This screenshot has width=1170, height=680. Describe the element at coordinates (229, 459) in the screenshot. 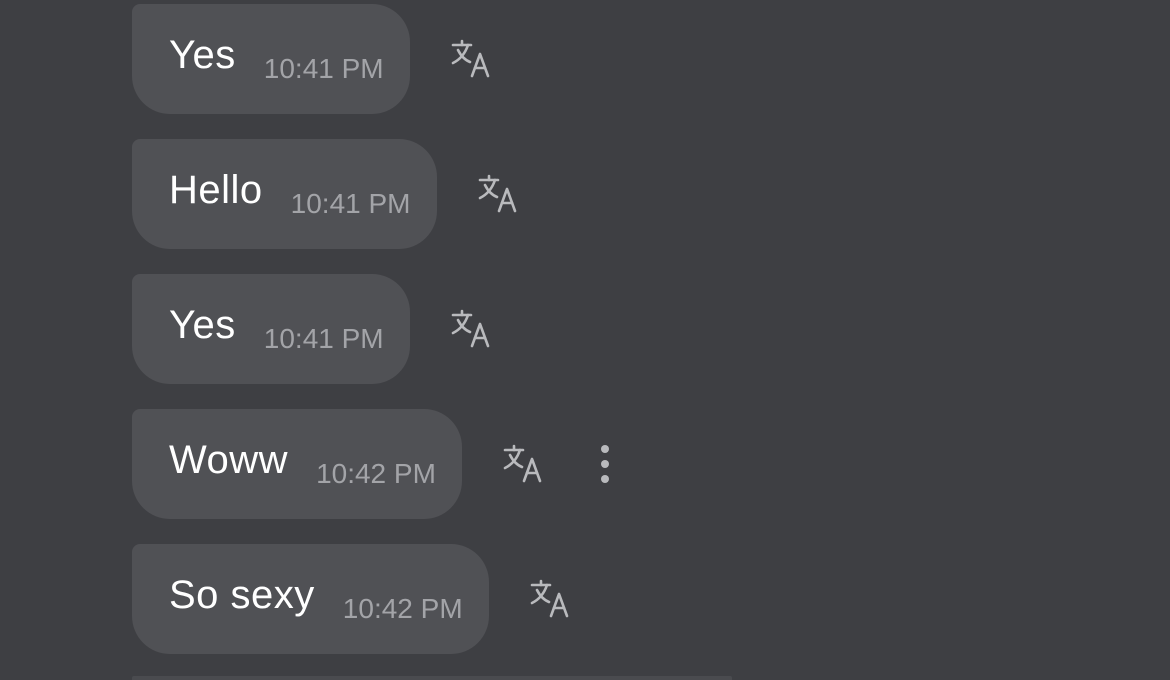

I see `message-text: Woww` at that location.